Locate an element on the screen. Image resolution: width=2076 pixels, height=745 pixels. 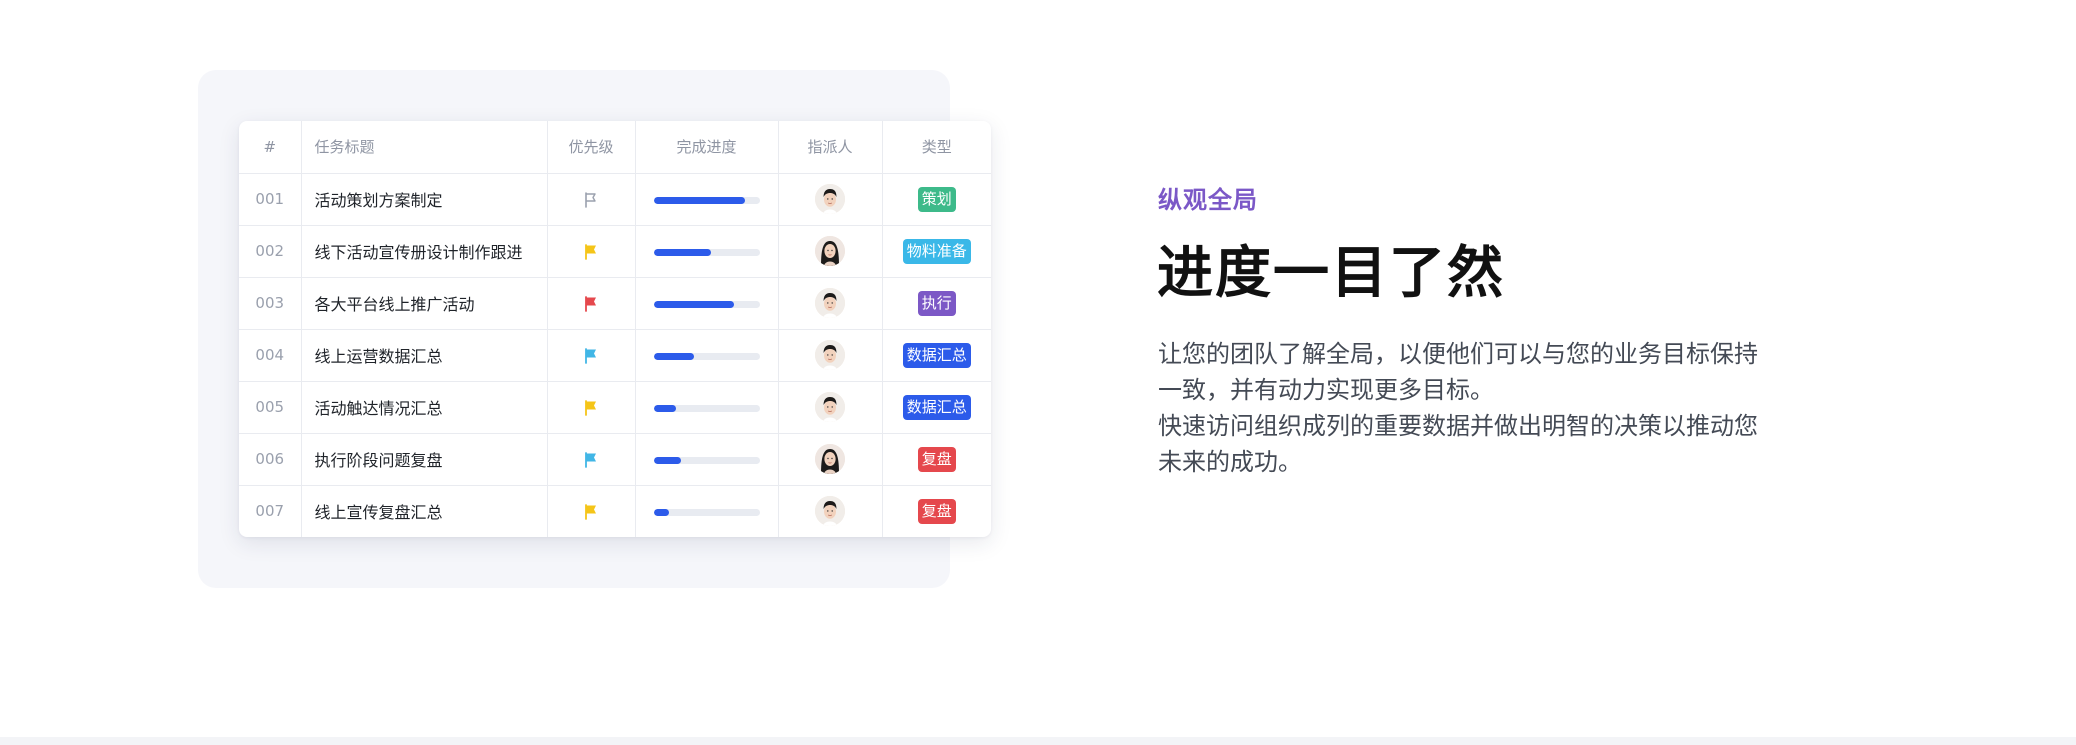
table-header-row: # 任务标题 优先级 完成进度 指派人 类型 is located at coordinates (615, 147).